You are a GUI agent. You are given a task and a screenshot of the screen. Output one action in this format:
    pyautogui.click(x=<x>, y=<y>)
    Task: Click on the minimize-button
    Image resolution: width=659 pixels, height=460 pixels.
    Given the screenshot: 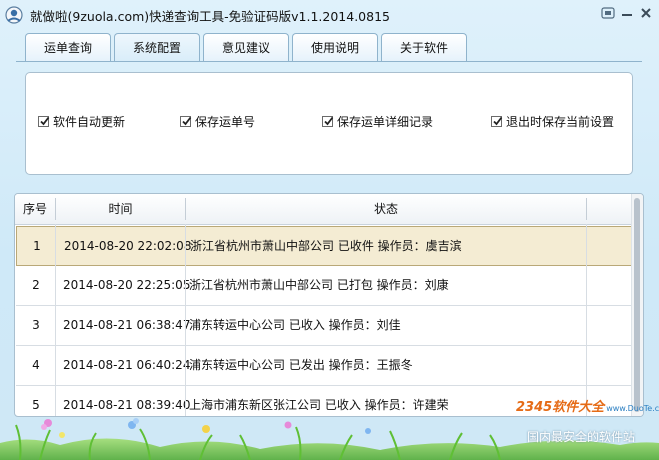 What is the action you would take?
    pyautogui.click(x=627, y=13)
    